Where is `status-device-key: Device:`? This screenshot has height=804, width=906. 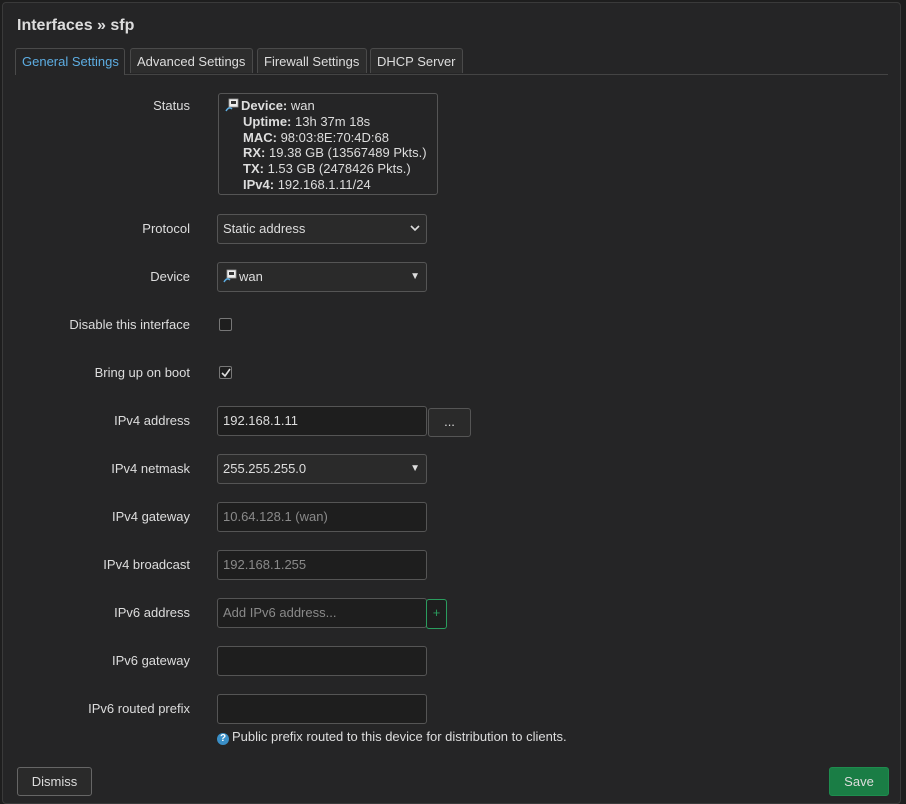
status-device-key: Device: is located at coordinates (264, 105).